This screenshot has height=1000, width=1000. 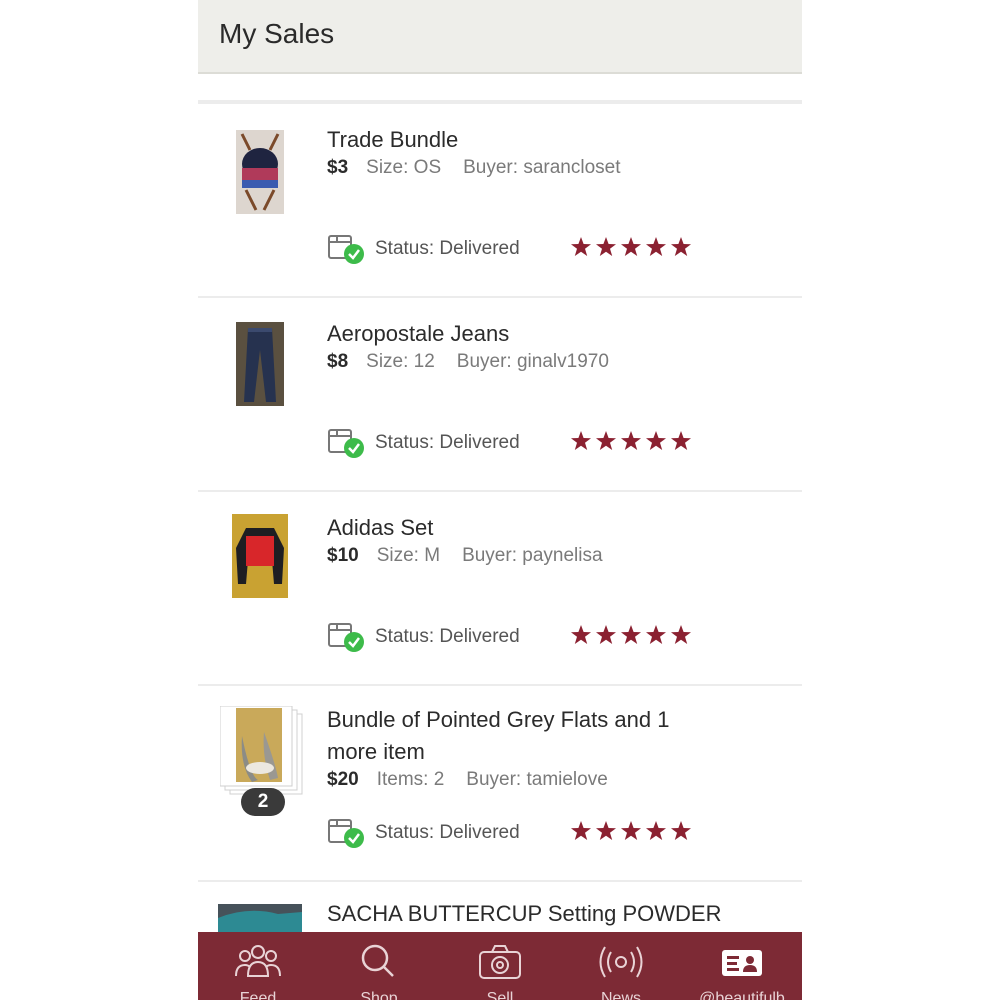 I want to click on item-count: Items: 2, so click(x=410, y=779).